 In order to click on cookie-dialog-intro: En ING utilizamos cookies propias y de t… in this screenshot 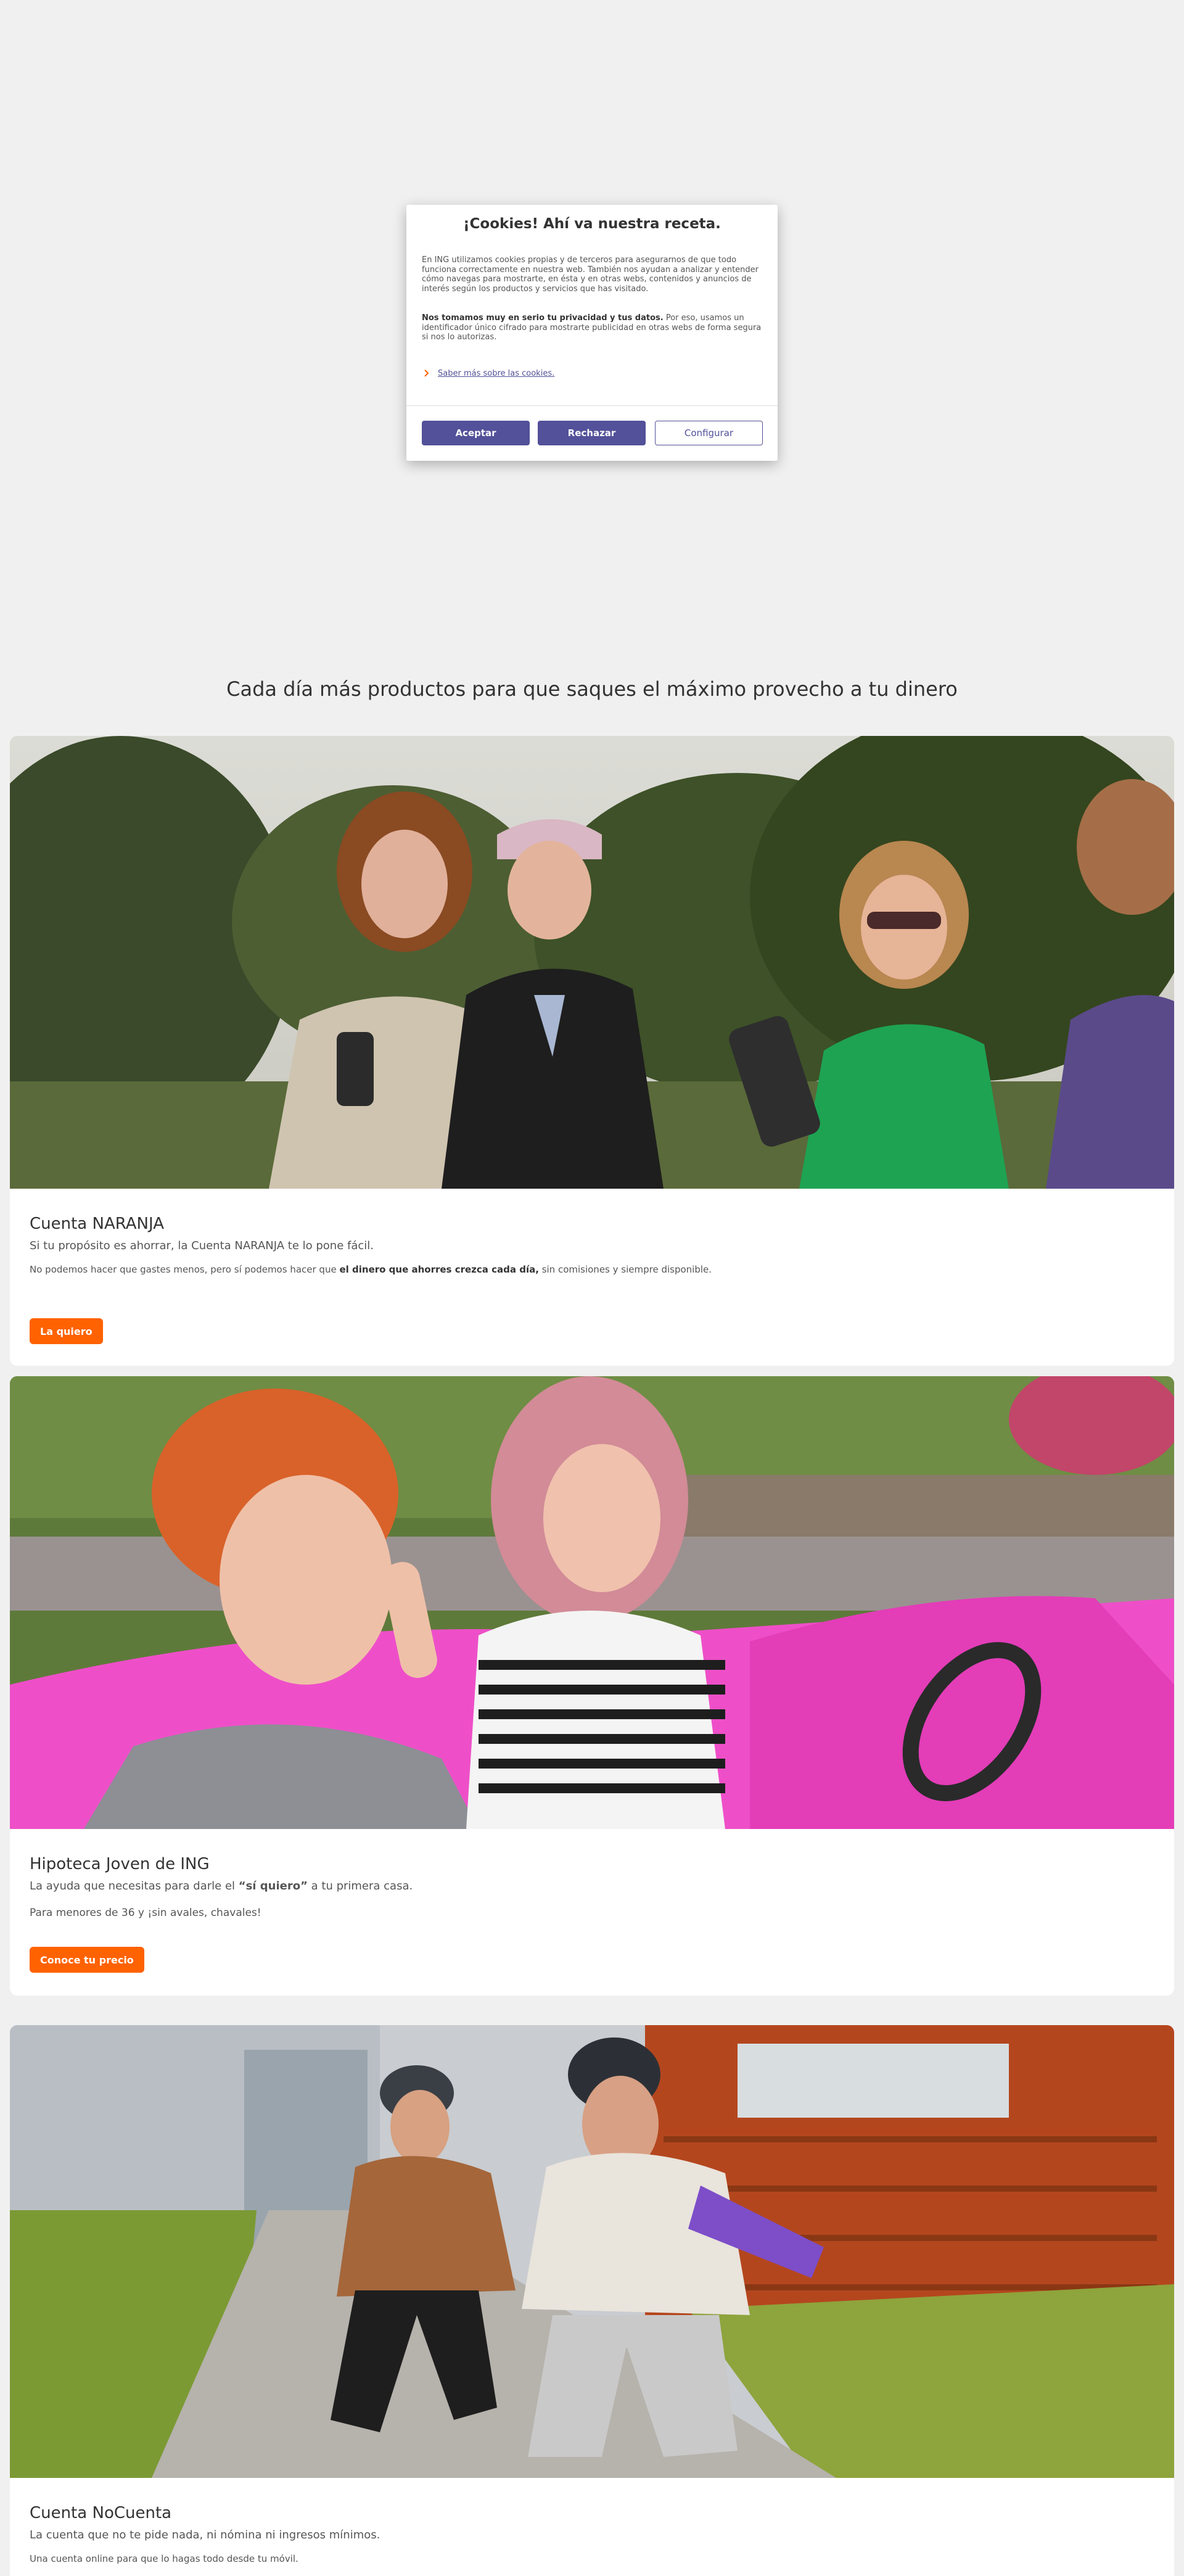, I will do `click(590, 274)`.